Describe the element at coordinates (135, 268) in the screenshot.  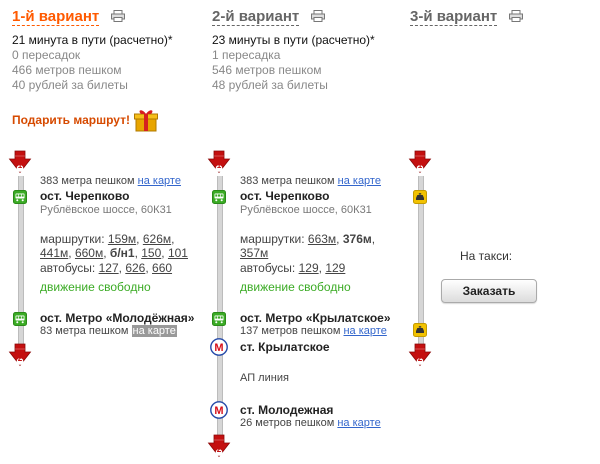
I see `route-number: 626` at that location.